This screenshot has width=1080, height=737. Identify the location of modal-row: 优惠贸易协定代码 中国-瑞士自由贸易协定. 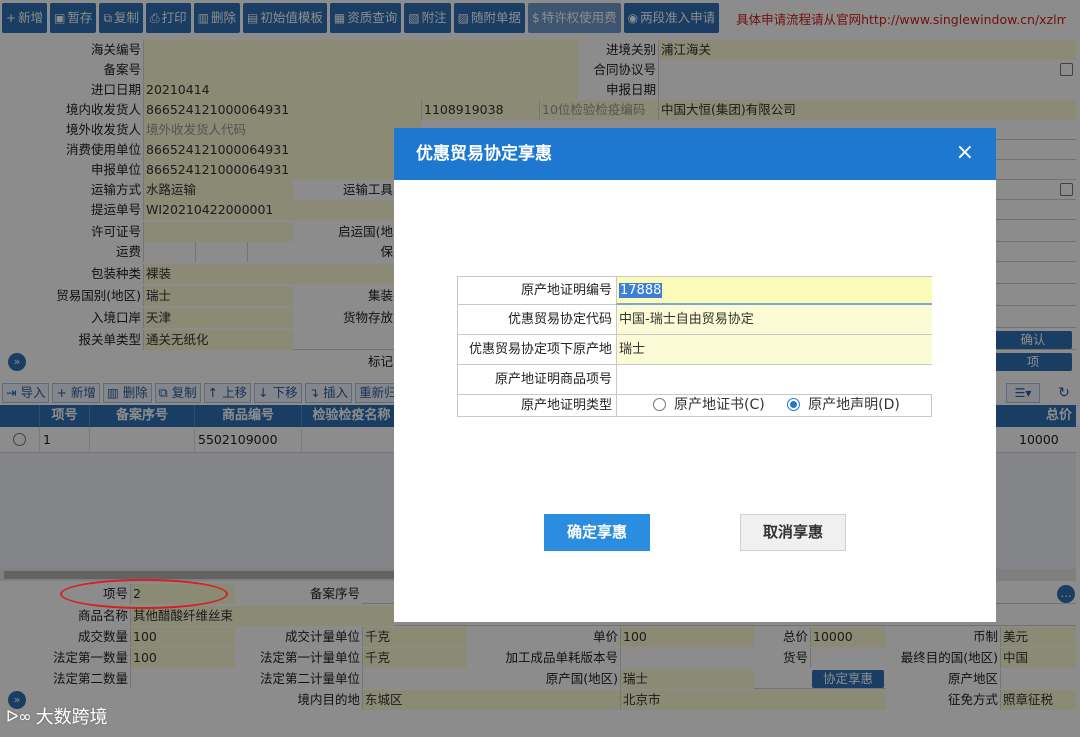
(694, 320).